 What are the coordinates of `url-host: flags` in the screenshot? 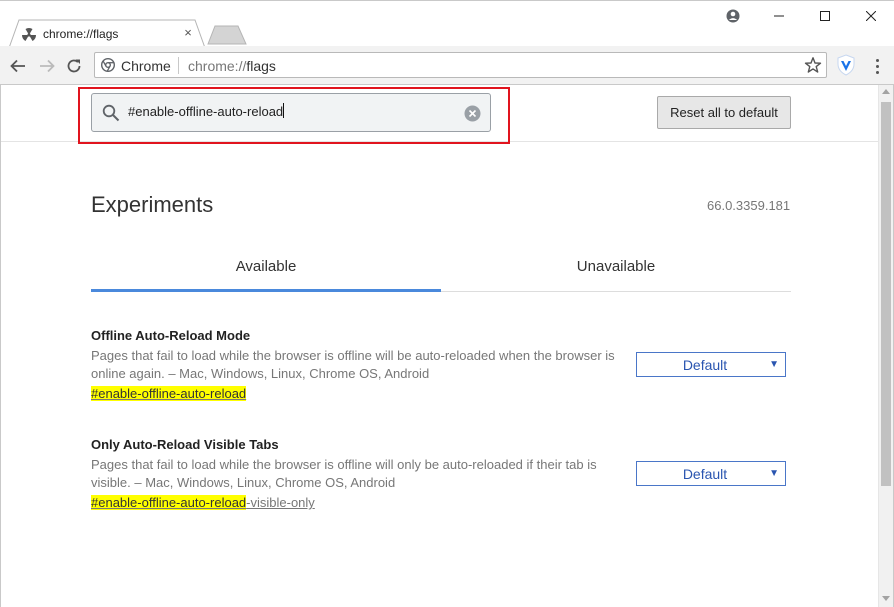 It's located at (261, 66).